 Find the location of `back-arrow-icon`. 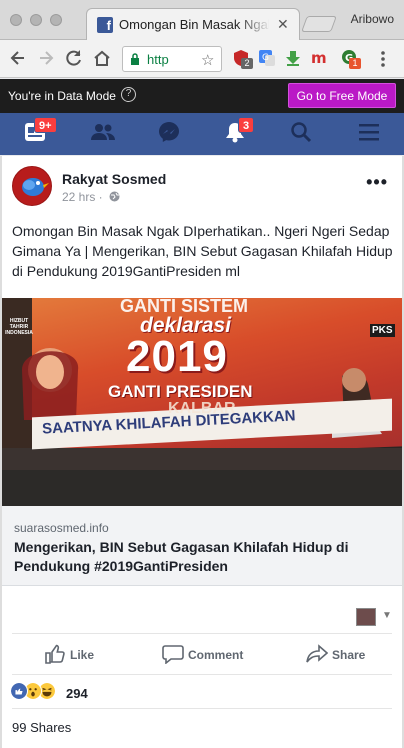

back-arrow-icon is located at coordinates (18, 58).